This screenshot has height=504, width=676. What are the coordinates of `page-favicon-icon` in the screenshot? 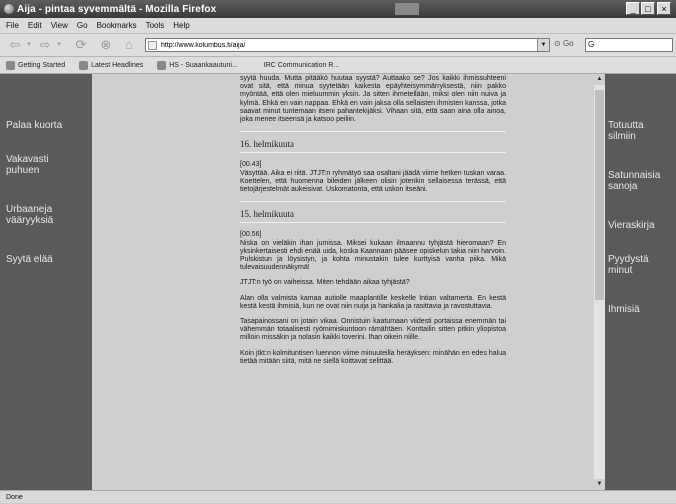 It's located at (152, 45).